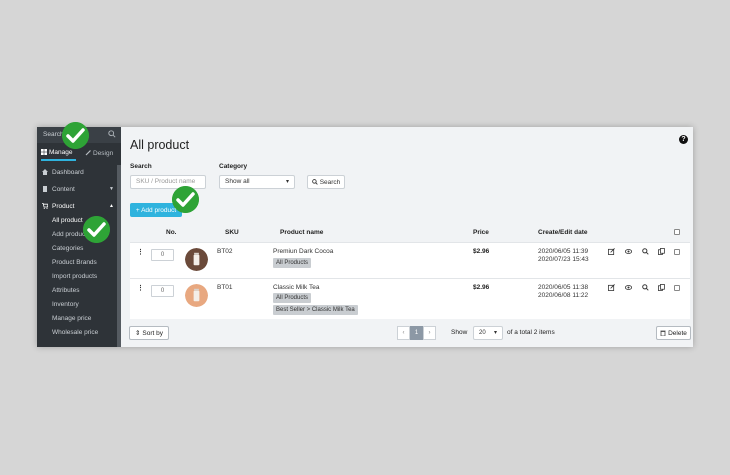  Describe the element at coordinates (563, 251) in the screenshot. I see `created-date: 2020/06/05 11:39` at that location.